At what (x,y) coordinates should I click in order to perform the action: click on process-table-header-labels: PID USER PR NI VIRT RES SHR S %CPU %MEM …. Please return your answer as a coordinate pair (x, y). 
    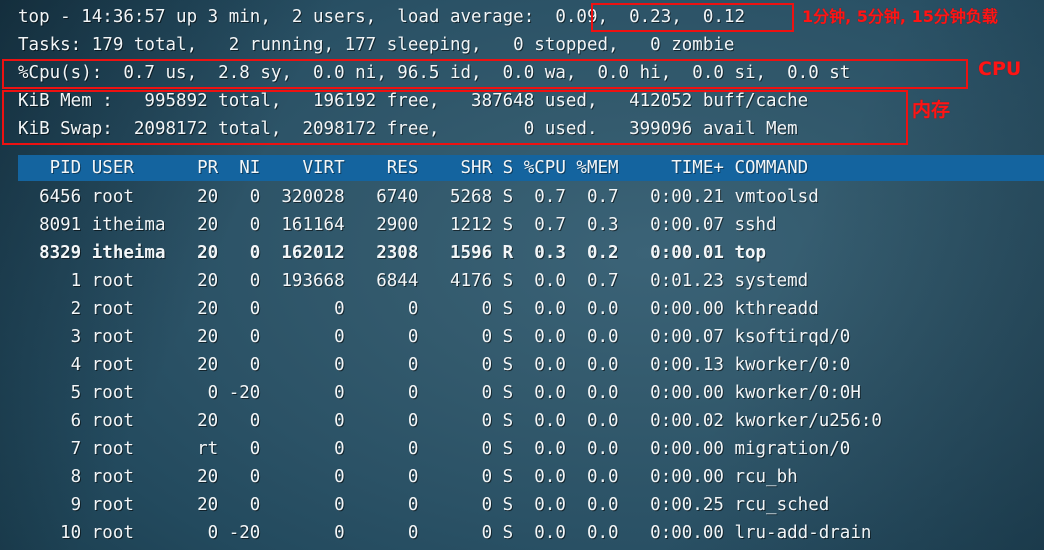
    Looking at the image, I should click on (413, 168).